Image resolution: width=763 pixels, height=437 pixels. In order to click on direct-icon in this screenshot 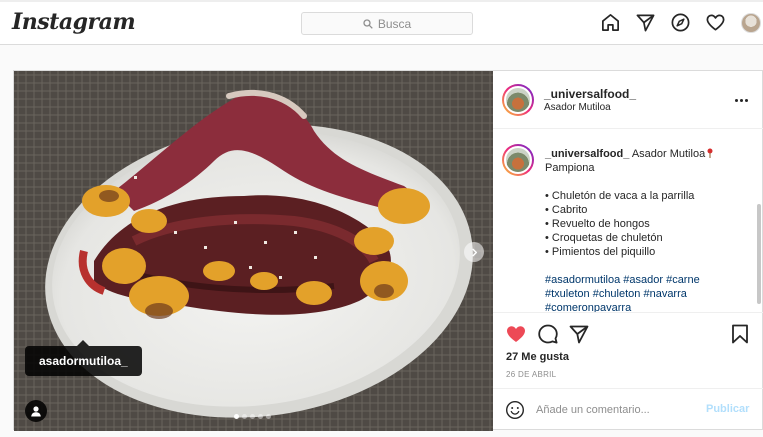, I will do `click(645, 22)`.